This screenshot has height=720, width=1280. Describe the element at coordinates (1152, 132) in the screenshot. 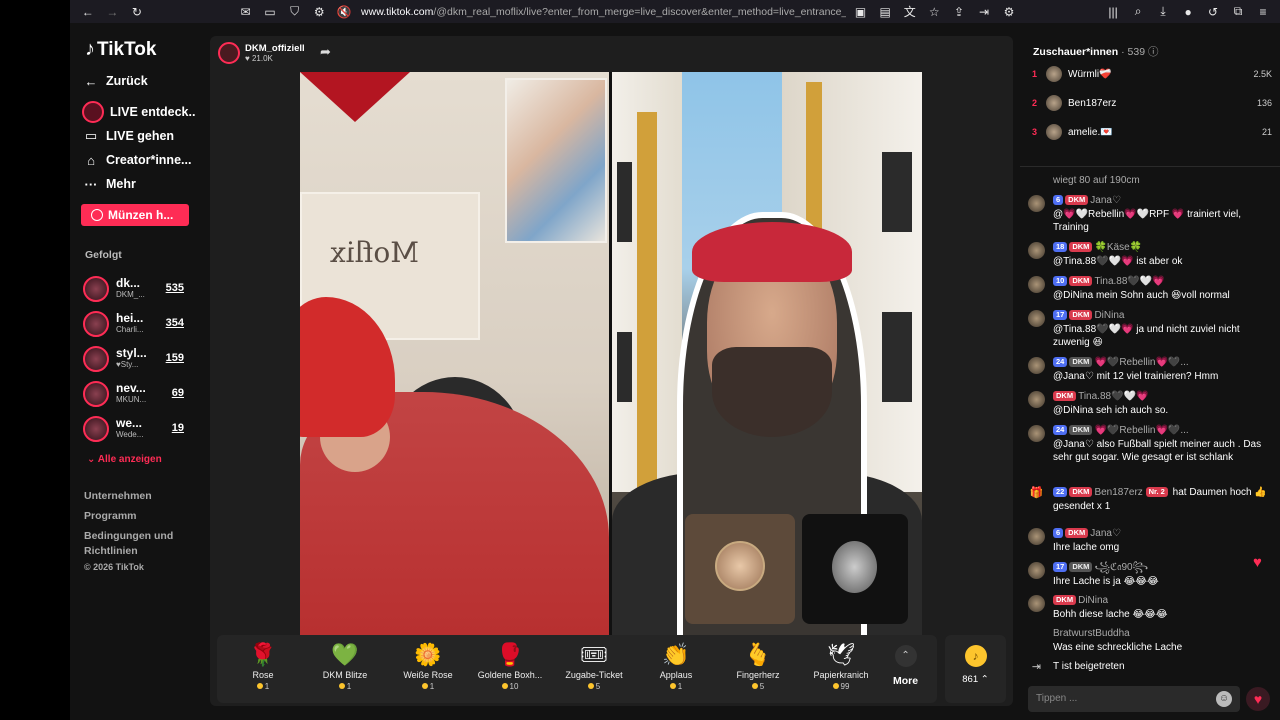

I see `top-viewer-row: 3 amelie.💌 21` at that location.